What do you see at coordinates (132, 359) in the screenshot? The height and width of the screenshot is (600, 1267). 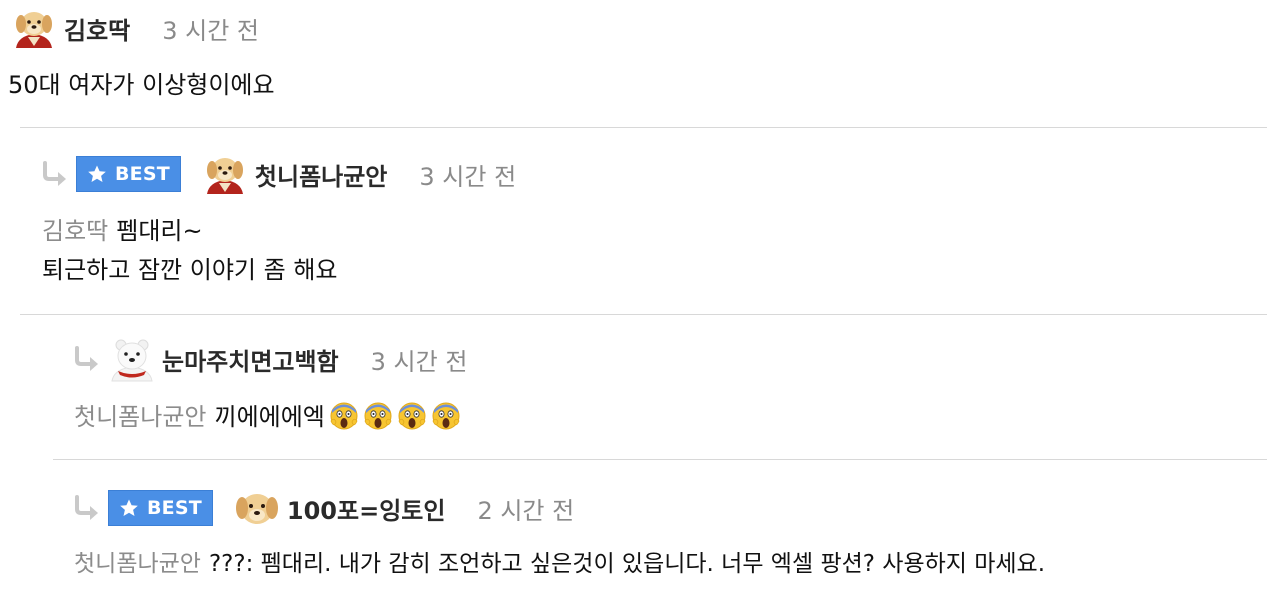 I see `polar-bear-avatar-icon` at bounding box center [132, 359].